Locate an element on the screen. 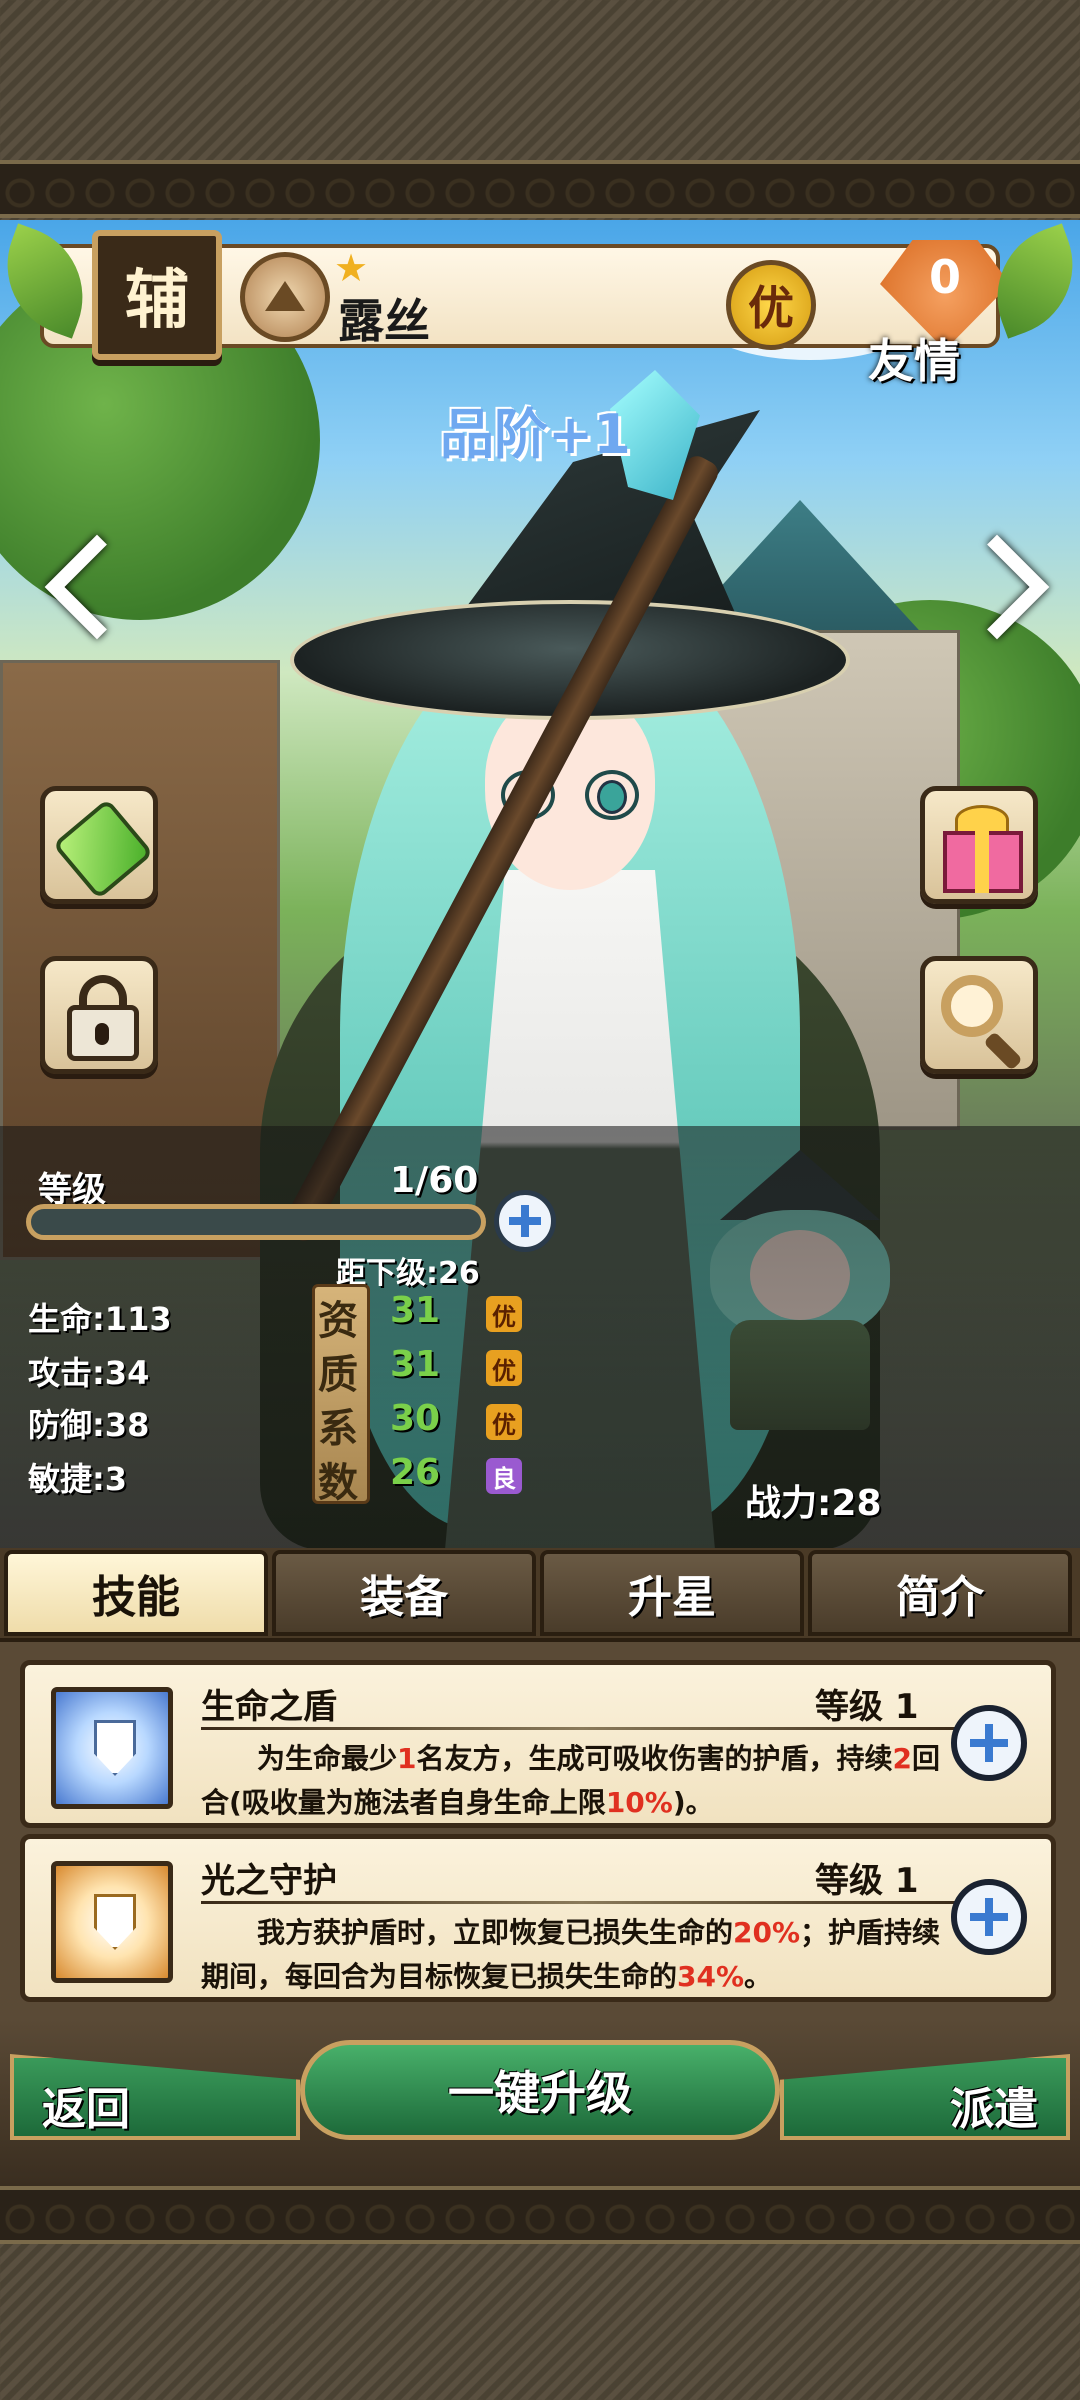 Image resolution: width=1080 pixels, height=2400 pixels. stat-hp: 生命:113 is located at coordinates (100, 1319).